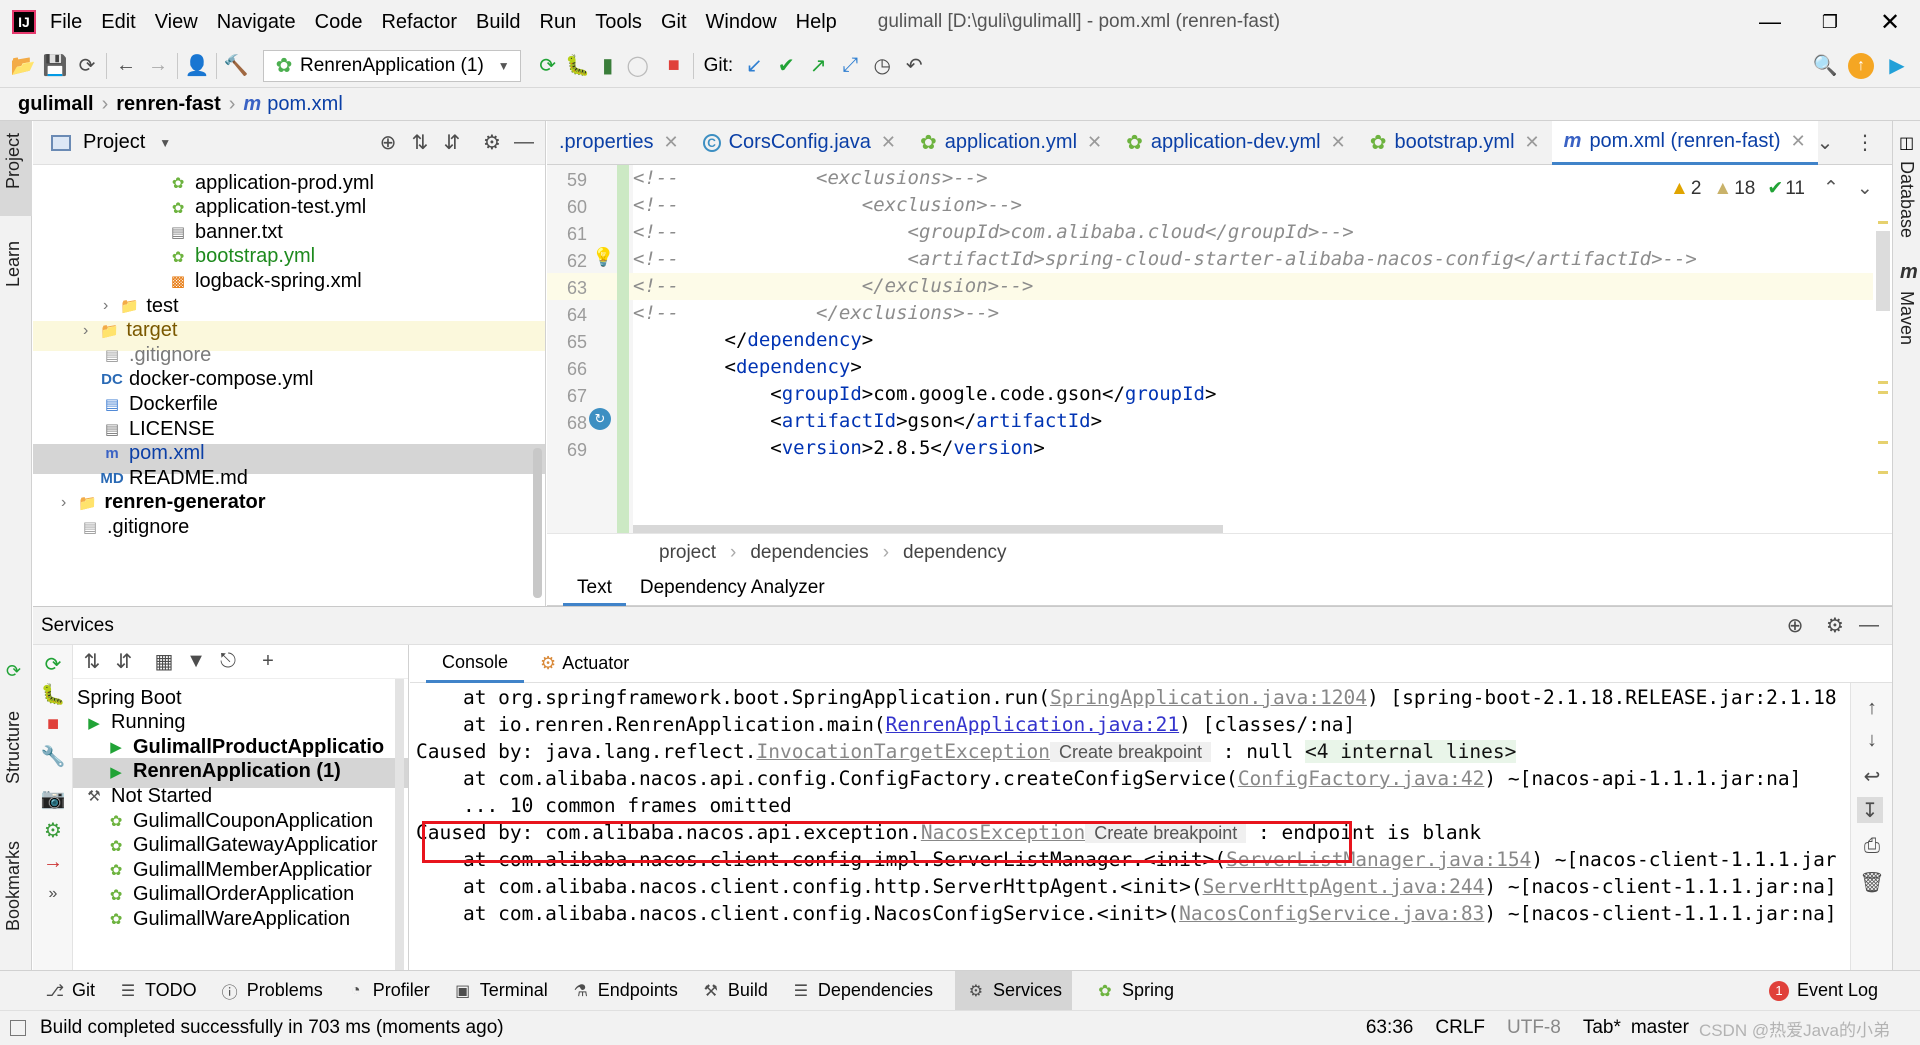  What do you see at coordinates (124, 662) in the screenshot?
I see `collapse-all-icon: ⇵` at bounding box center [124, 662].